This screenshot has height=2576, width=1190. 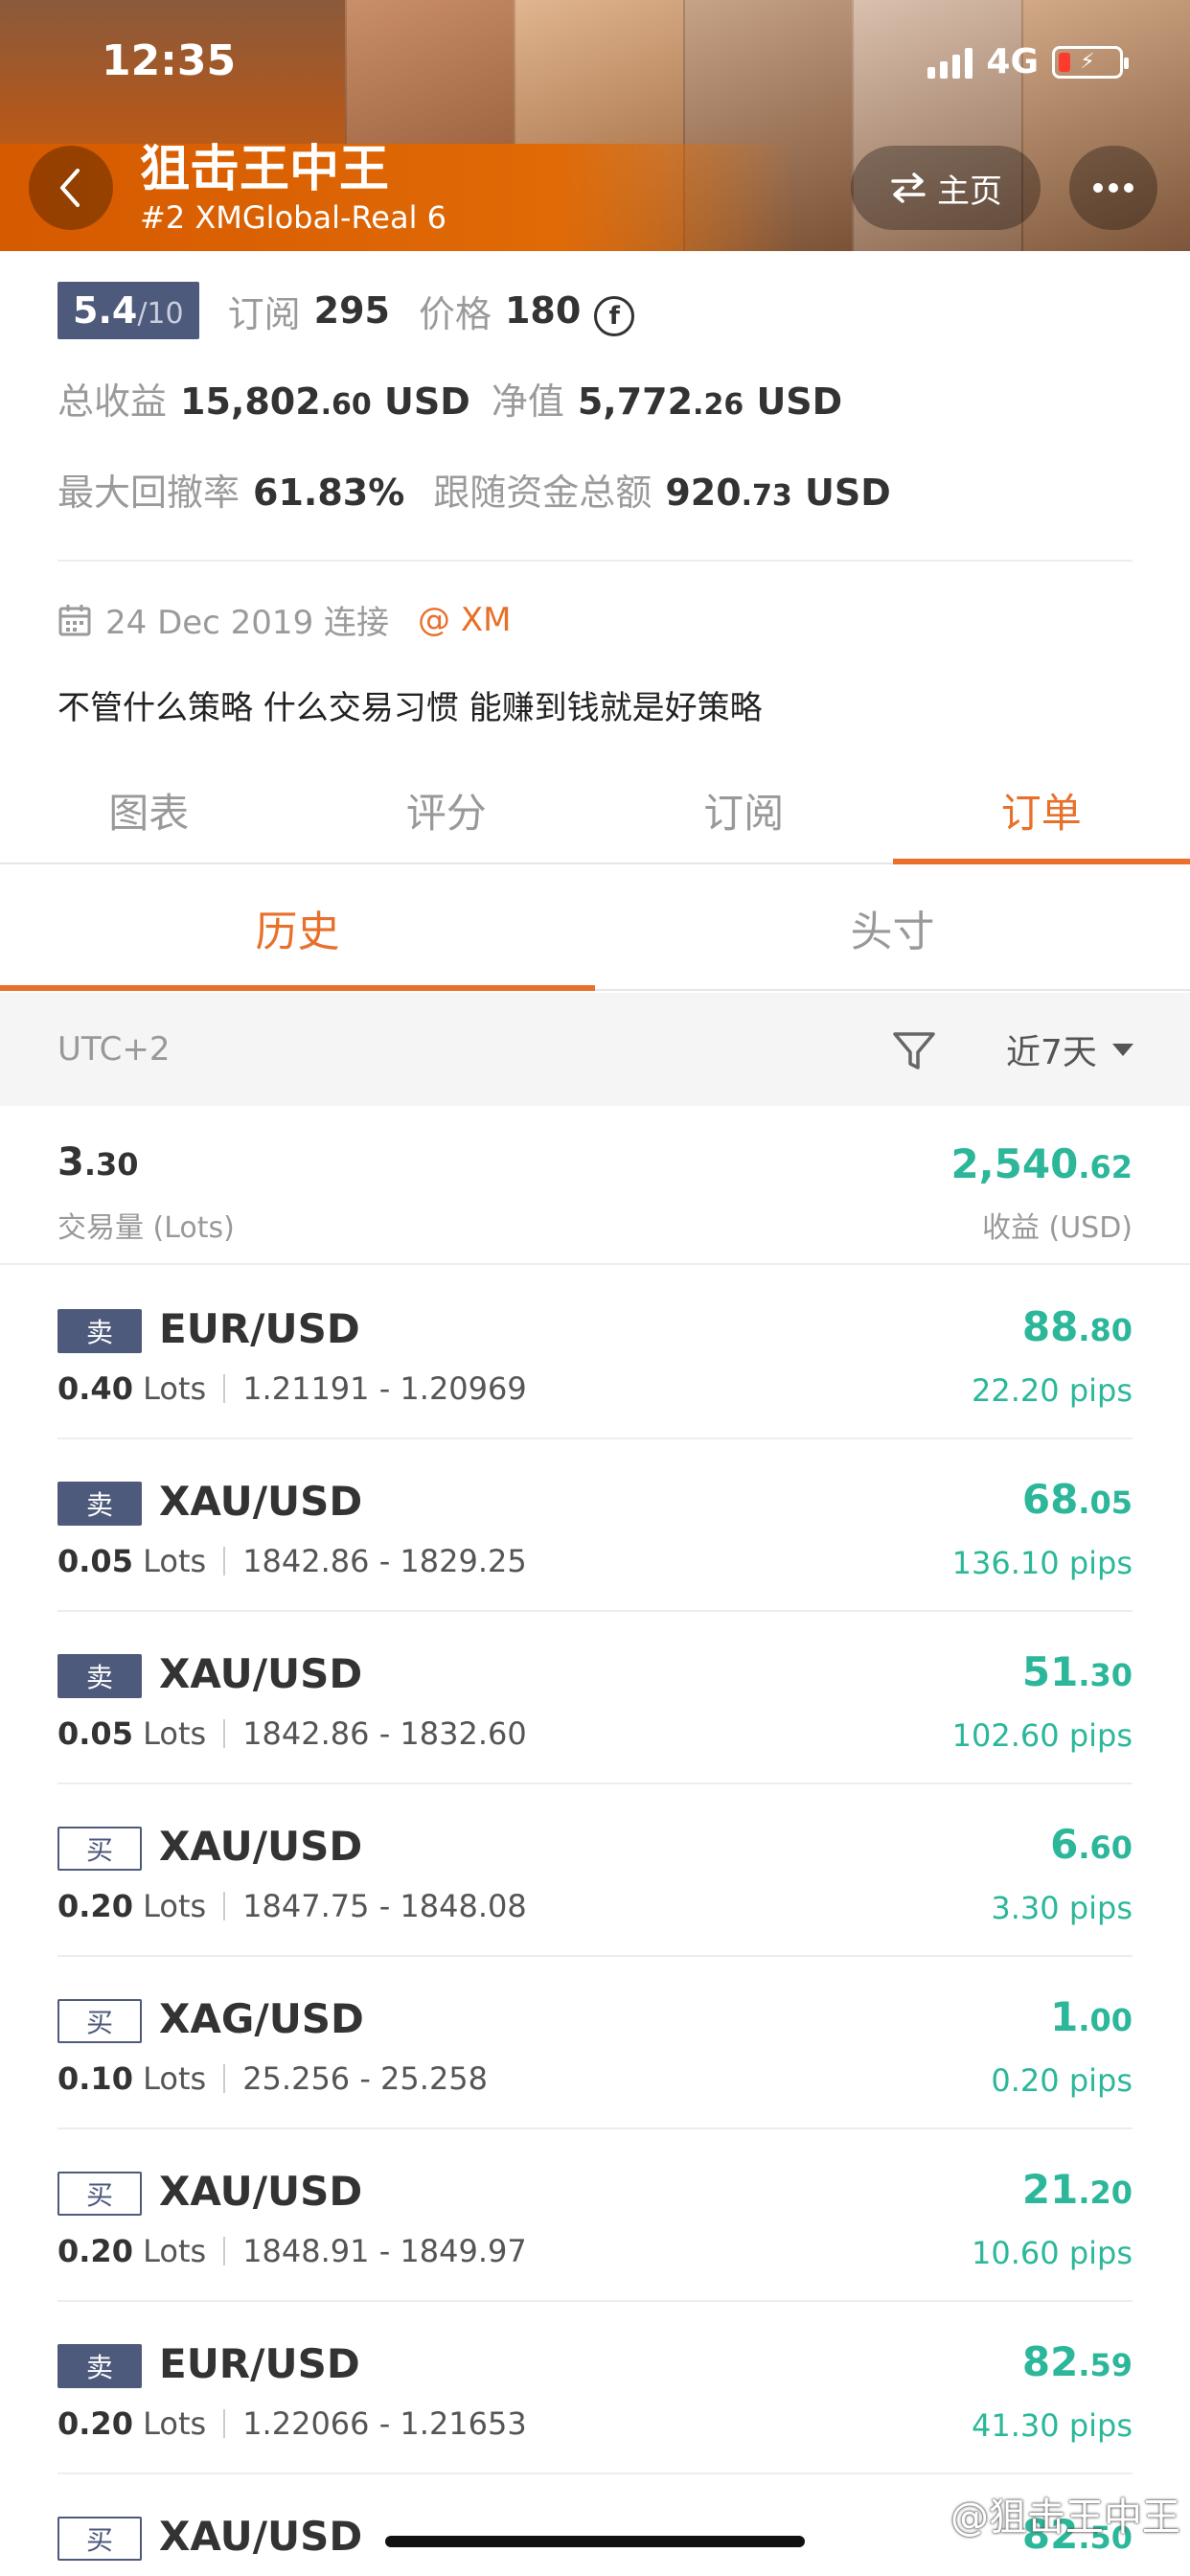 What do you see at coordinates (447, 809) in the screenshot?
I see `tab-rating: 评分` at bounding box center [447, 809].